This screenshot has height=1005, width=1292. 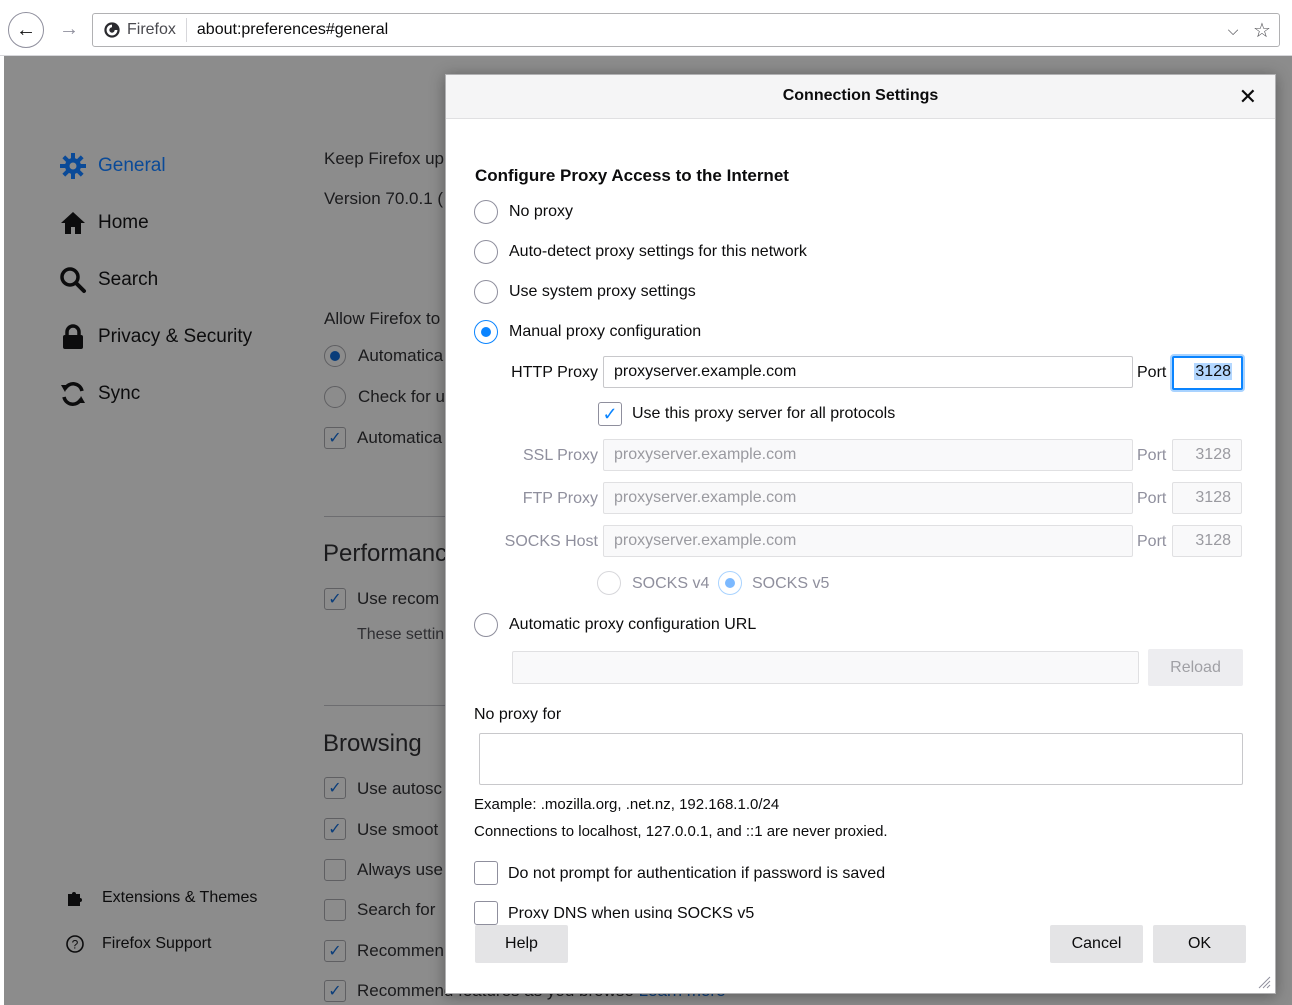 What do you see at coordinates (602, 291) in the screenshot?
I see `system-proxy-label: Use system proxy settings` at bounding box center [602, 291].